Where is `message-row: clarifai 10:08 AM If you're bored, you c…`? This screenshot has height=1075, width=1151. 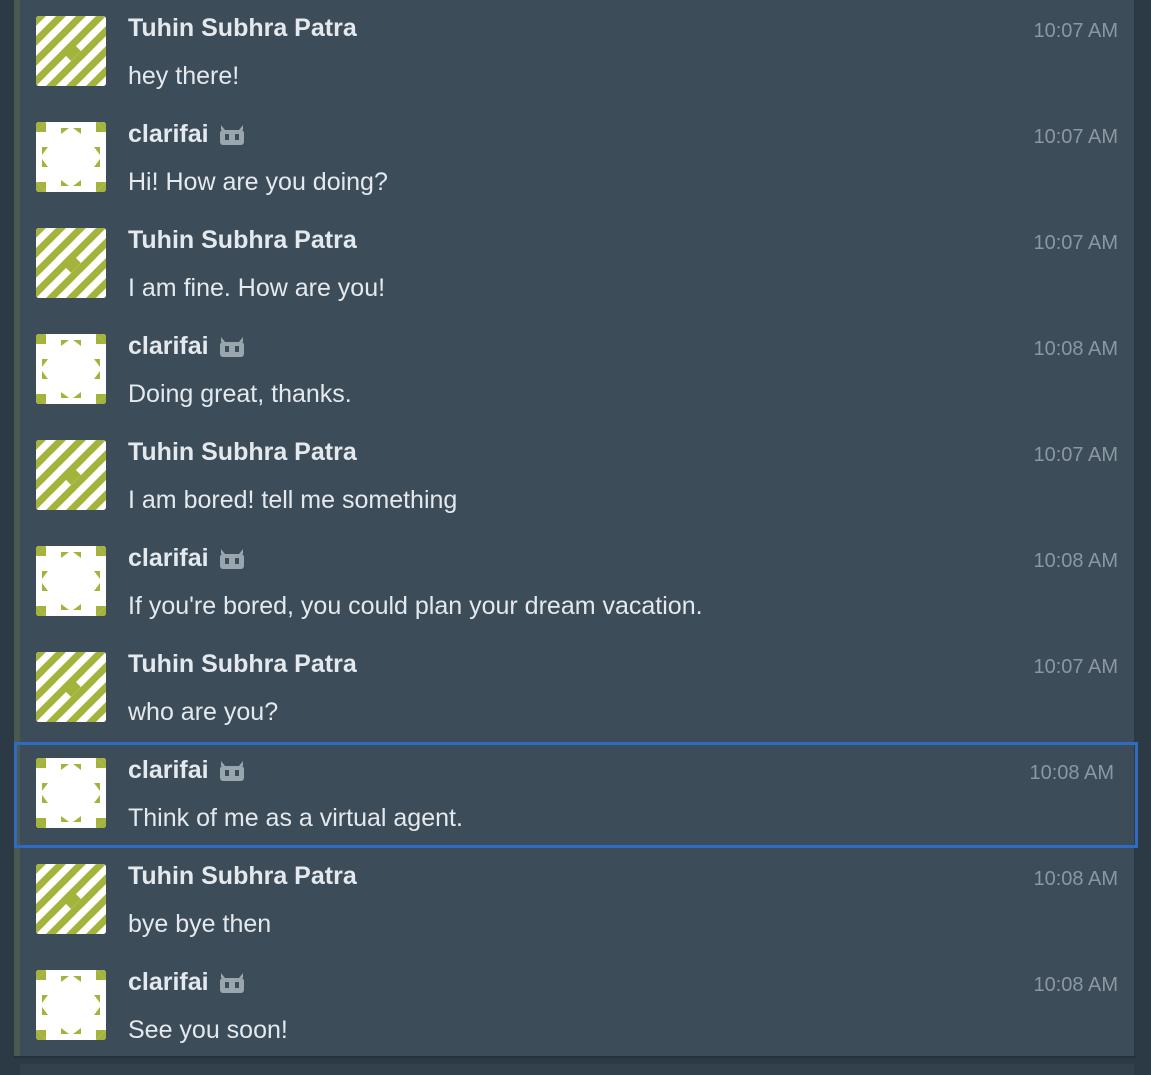
message-row: clarifai 10:08 AM If you're bored, you c… is located at coordinates (580, 583).